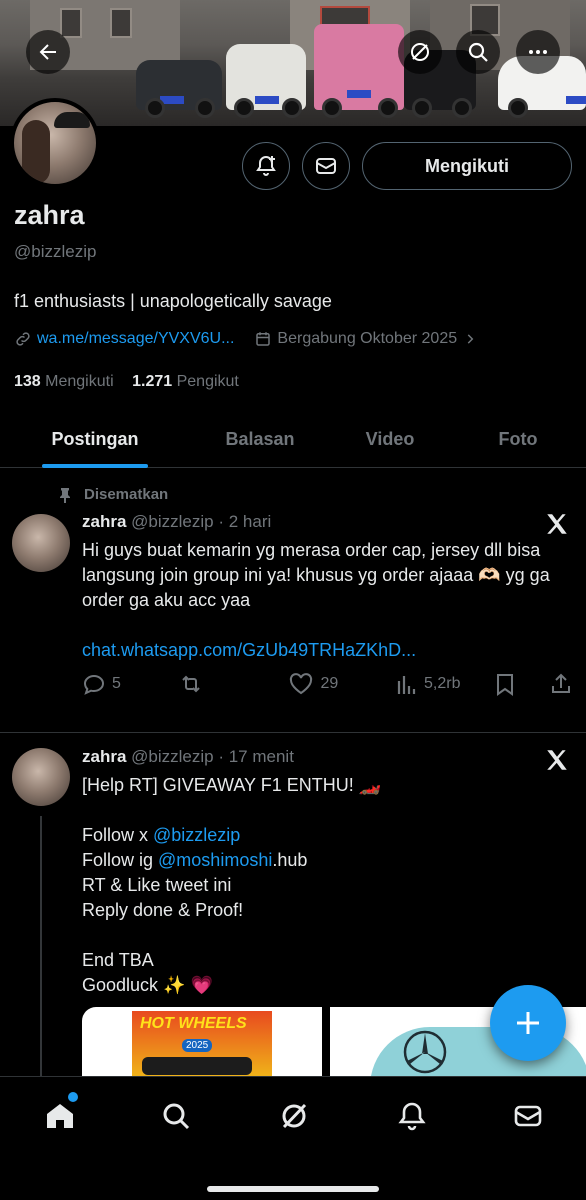 The height and width of the screenshot is (1200, 586). I want to click on share-button, so click(561, 684).